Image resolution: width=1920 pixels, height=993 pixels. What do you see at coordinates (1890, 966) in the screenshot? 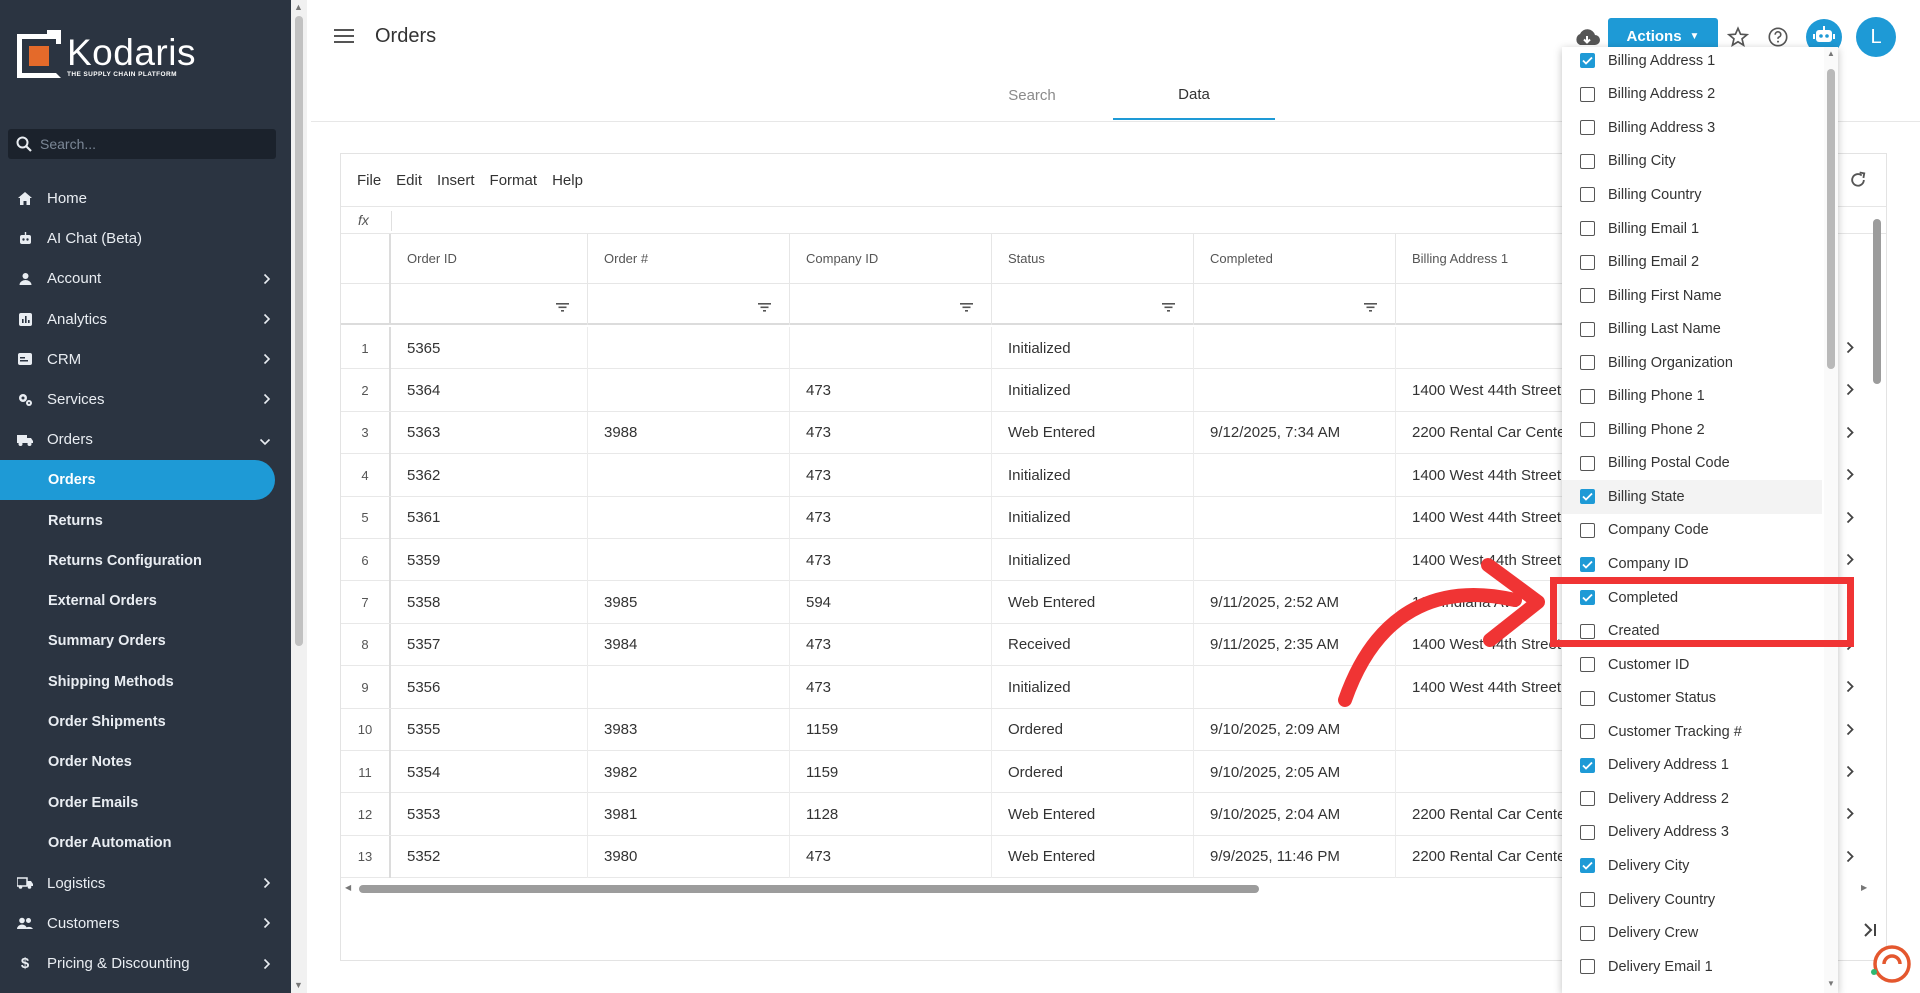
I see `chat-support-icon` at bounding box center [1890, 966].